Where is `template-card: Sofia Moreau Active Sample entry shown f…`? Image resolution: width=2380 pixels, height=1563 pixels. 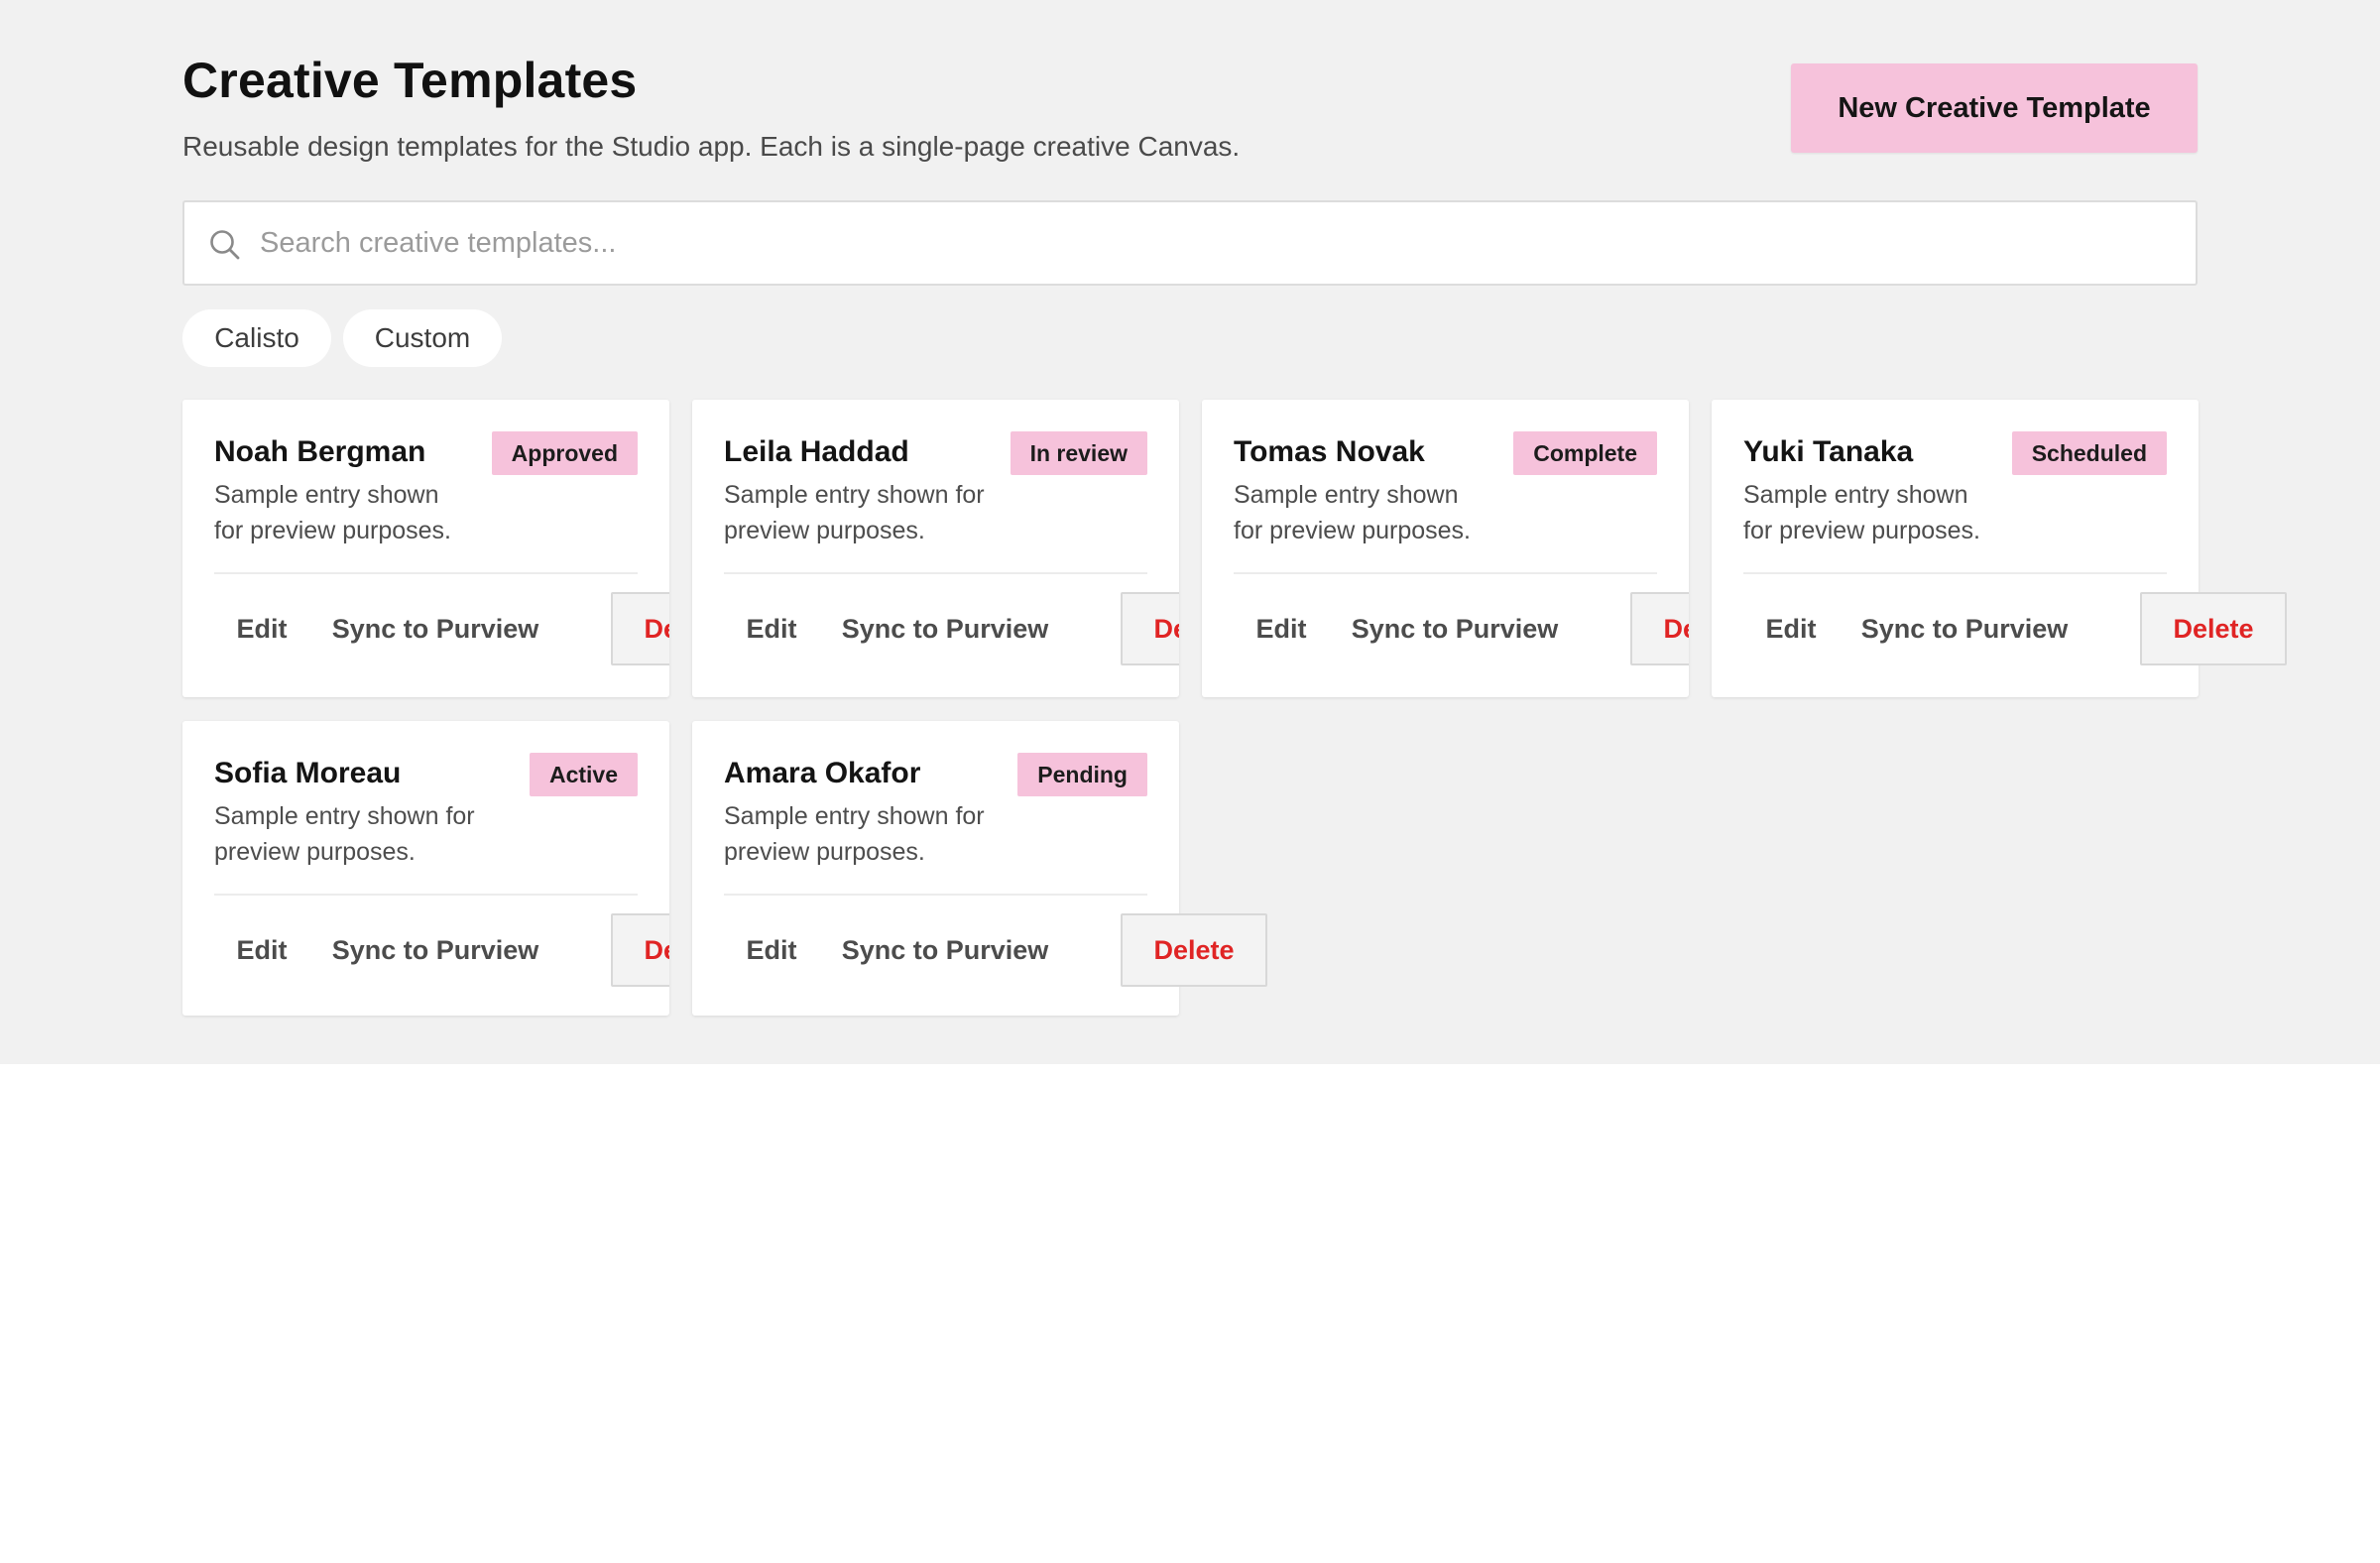
template-card: Sofia Moreau Active Sample entry shown f… is located at coordinates (425, 868).